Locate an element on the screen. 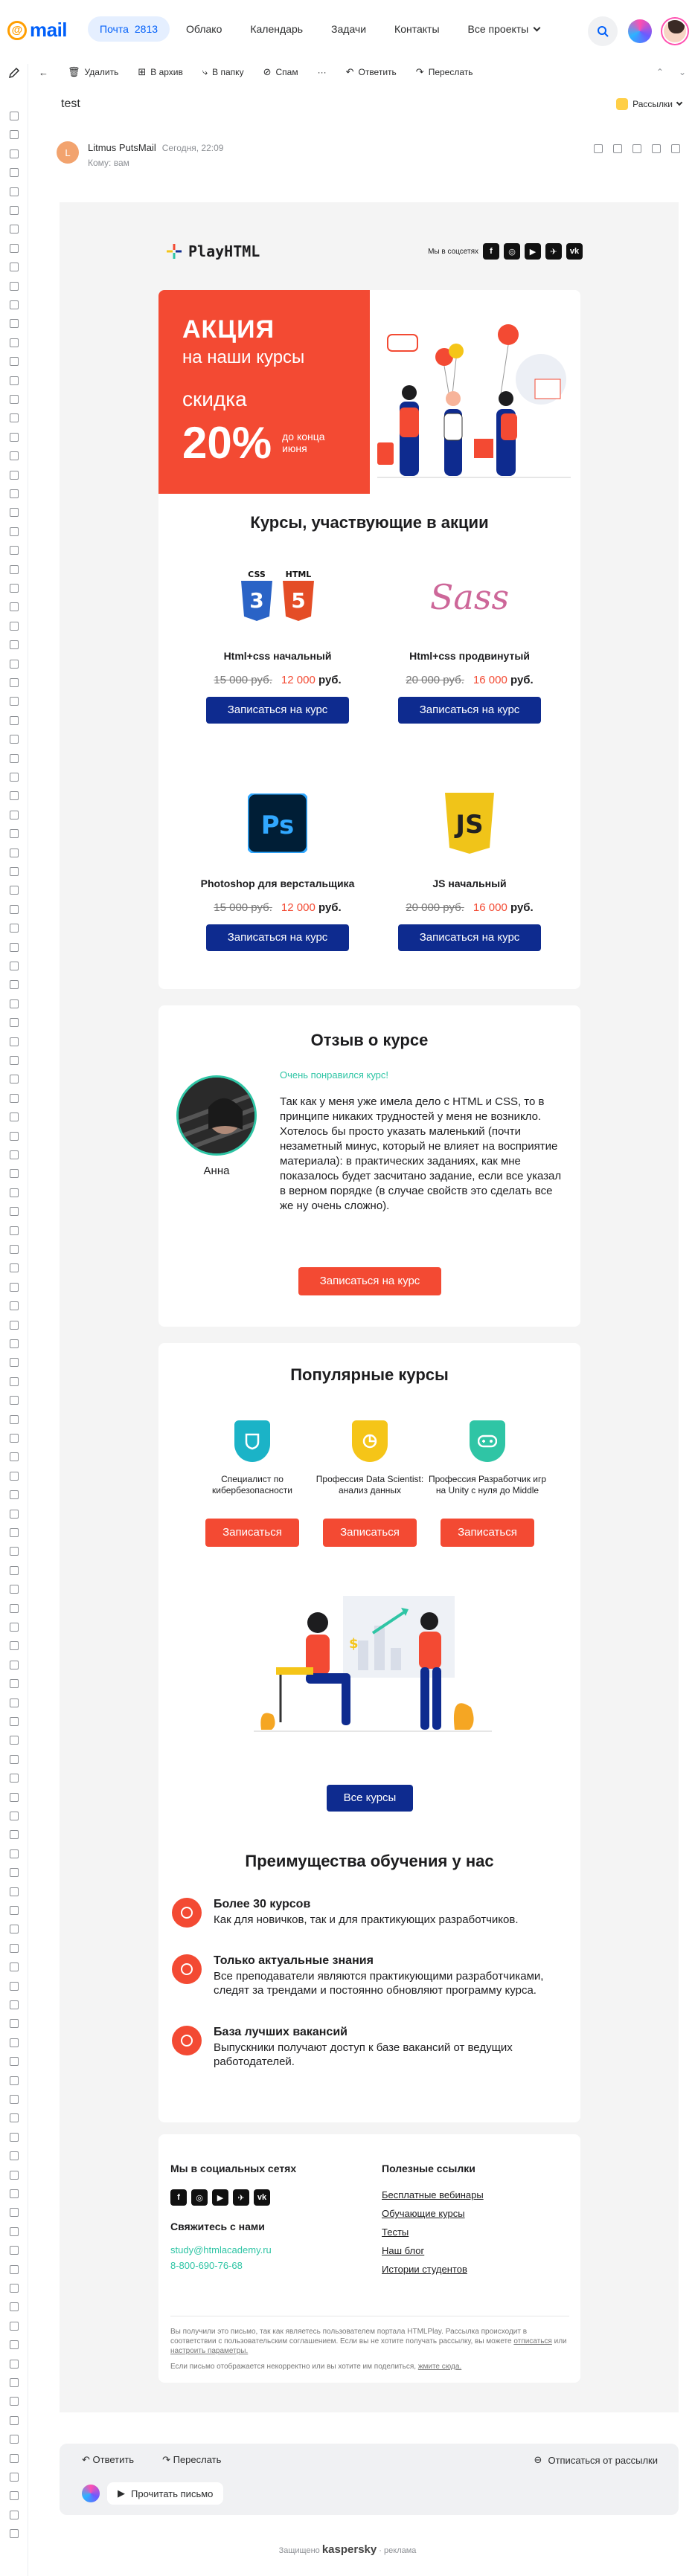 Image resolution: width=695 pixels, height=2576 pixels. footer-link-courses: Обучающие курсы is located at coordinates (433, 2213).